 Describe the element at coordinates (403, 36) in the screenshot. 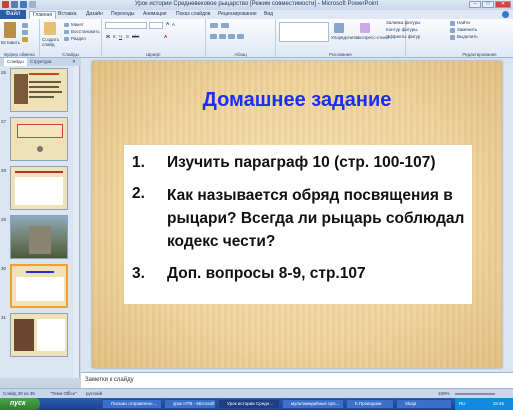

I see `shape-effects-button: Эффекты фигур` at that location.